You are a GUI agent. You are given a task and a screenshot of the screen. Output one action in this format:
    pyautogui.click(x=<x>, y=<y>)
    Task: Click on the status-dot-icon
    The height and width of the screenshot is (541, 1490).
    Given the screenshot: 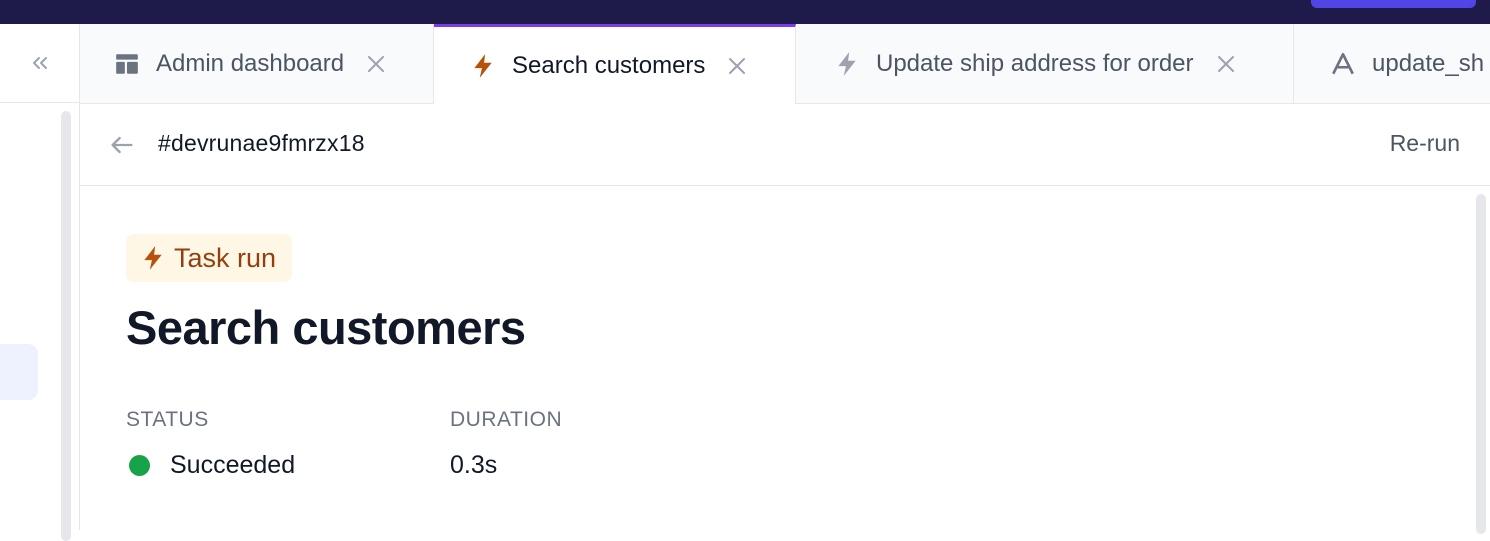 What is the action you would take?
    pyautogui.click(x=139, y=465)
    